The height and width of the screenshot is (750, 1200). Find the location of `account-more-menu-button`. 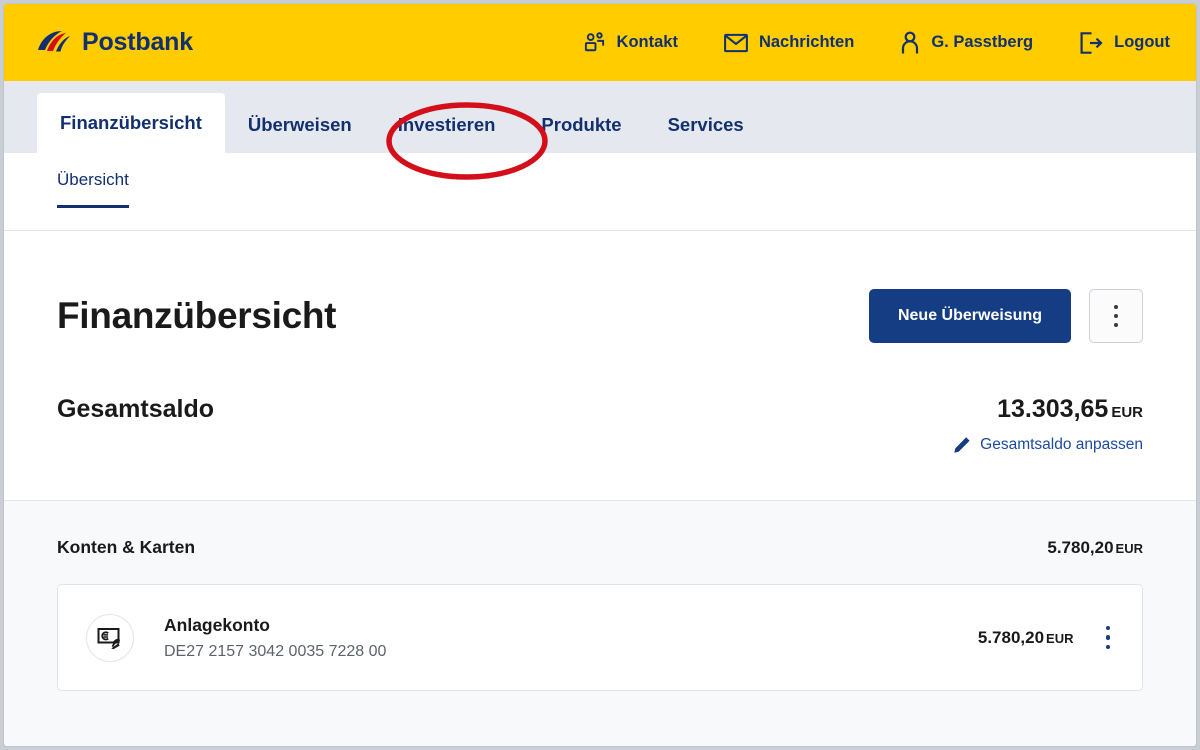

account-more-menu-button is located at coordinates (1108, 637).